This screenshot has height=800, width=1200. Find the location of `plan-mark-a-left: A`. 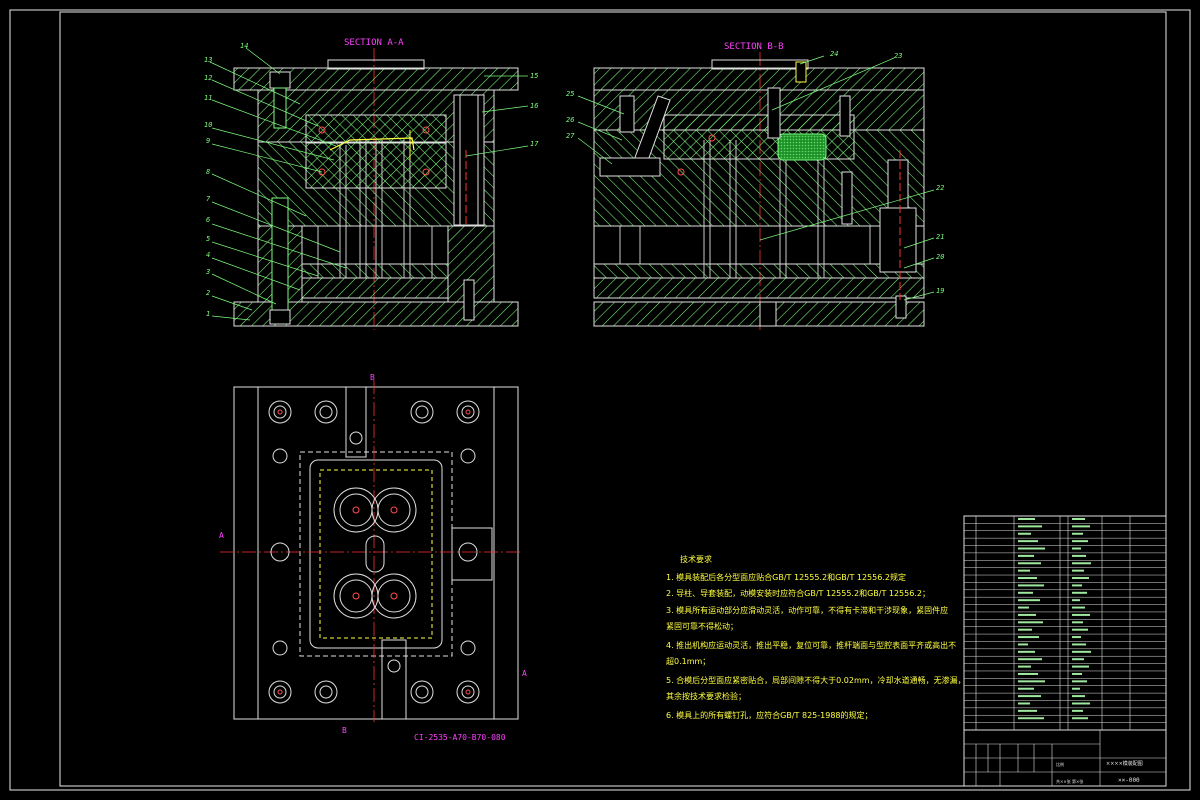

plan-mark-a-left: A is located at coordinates (221, 535).